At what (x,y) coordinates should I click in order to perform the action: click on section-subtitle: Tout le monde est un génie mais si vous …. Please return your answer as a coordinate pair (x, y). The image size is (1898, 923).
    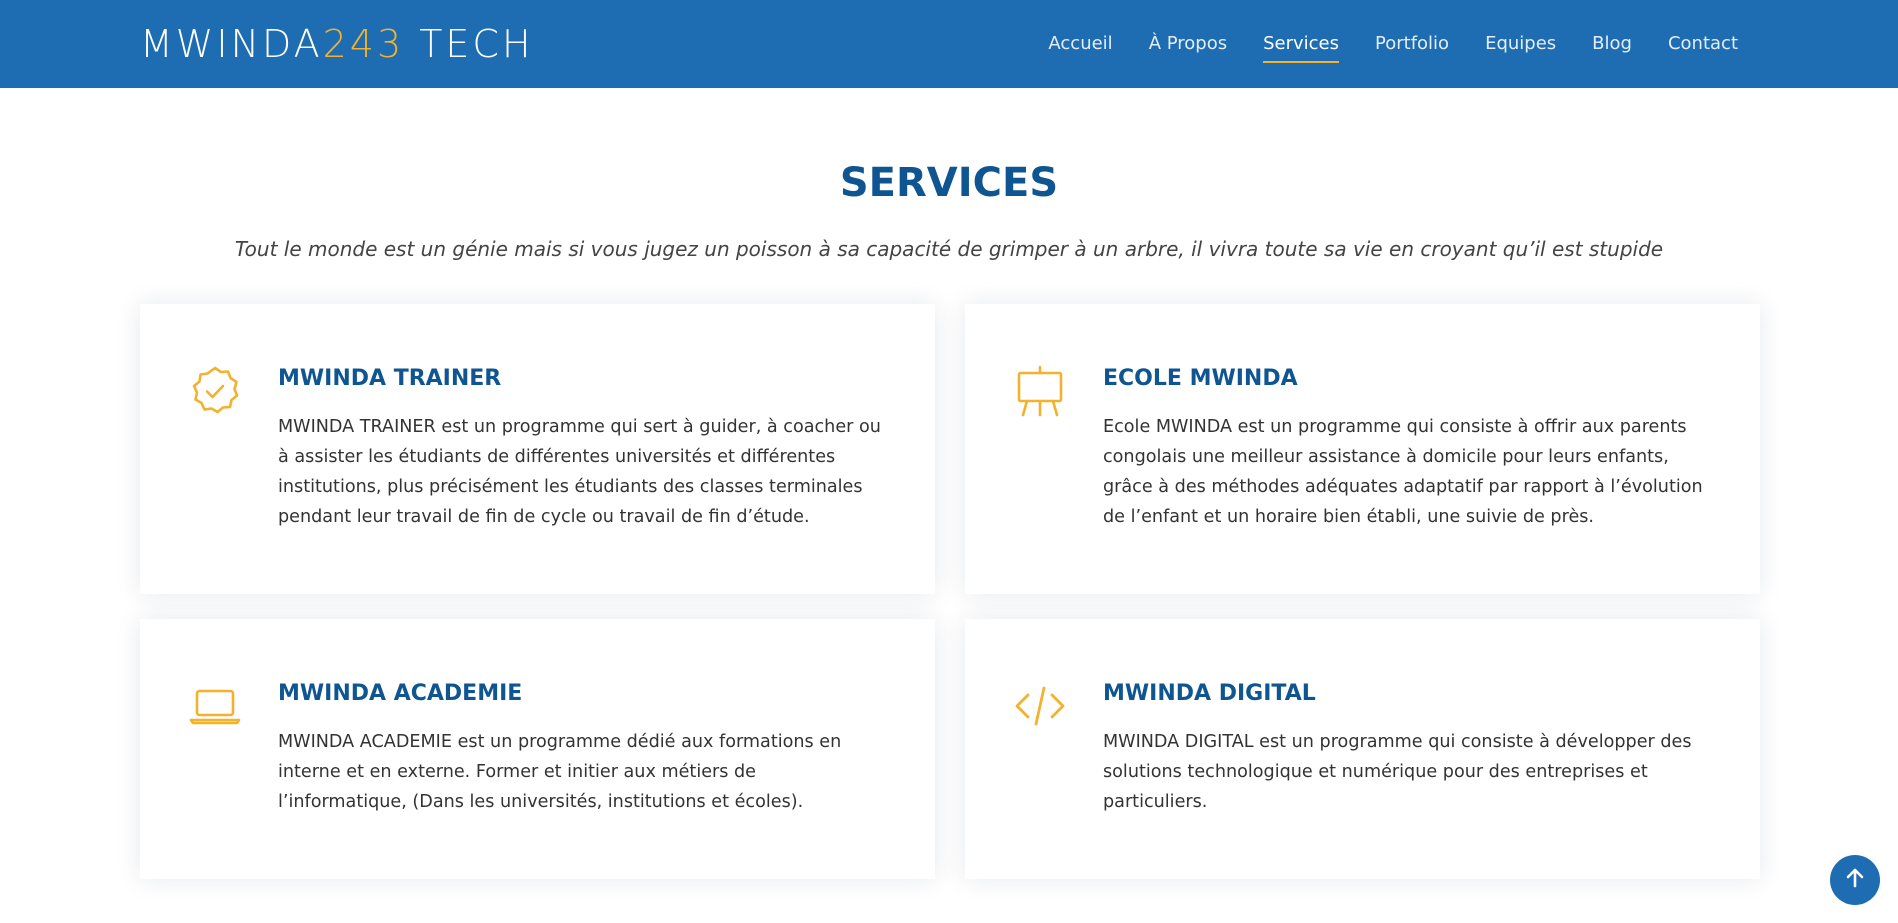
    Looking at the image, I should click on (949, 249).